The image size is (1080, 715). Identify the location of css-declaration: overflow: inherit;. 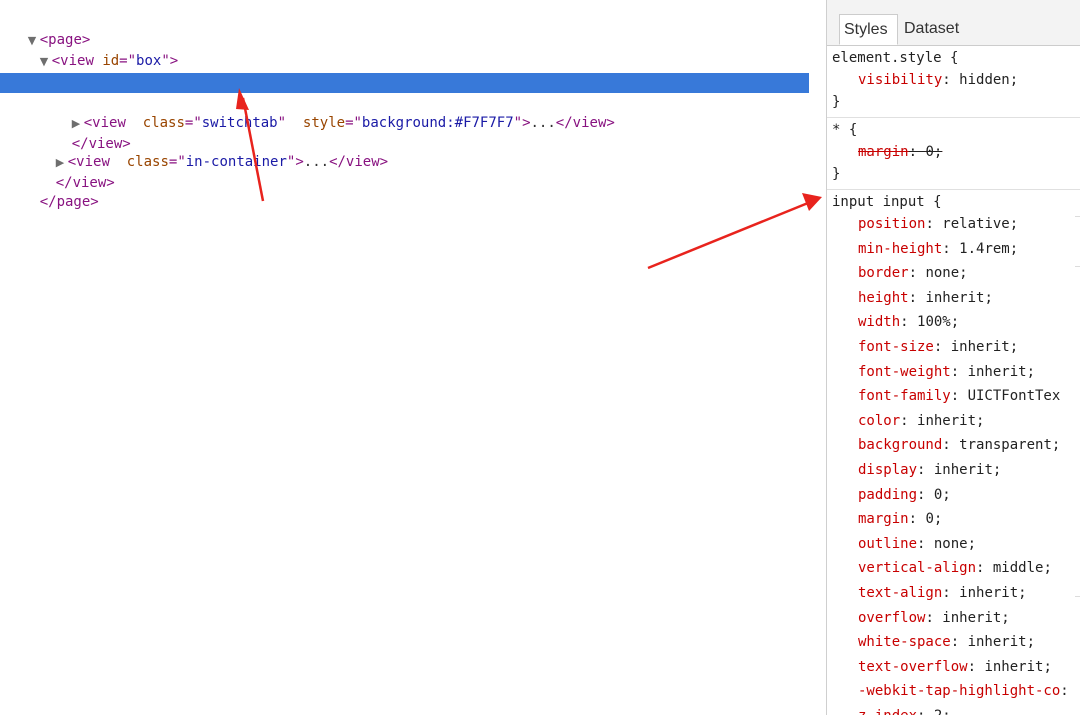
(934, 618).